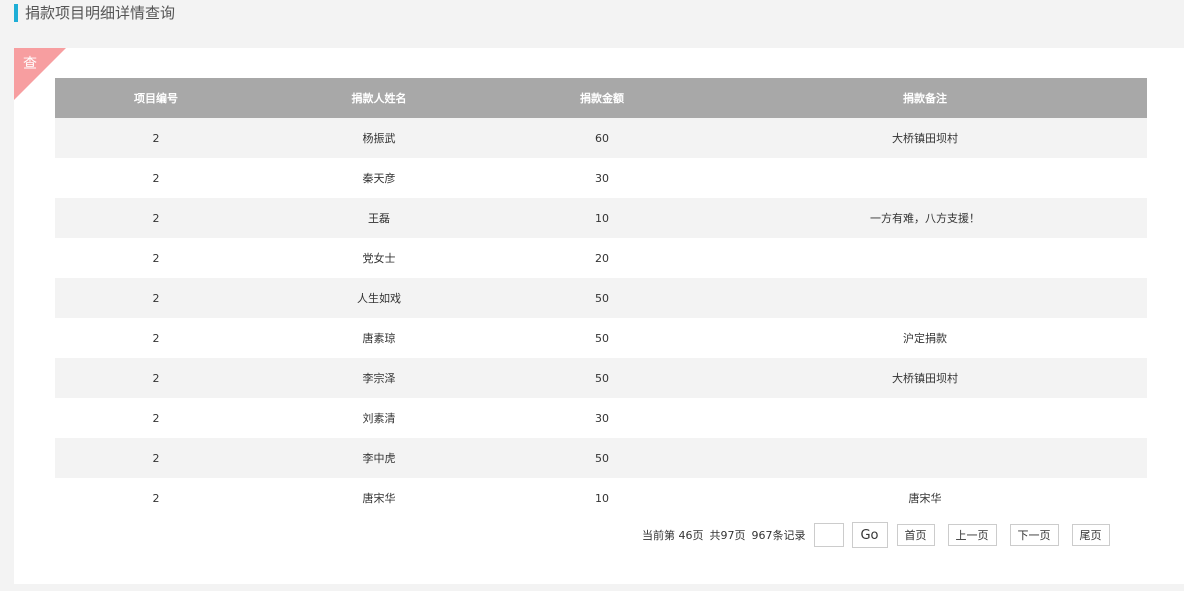 The image size is (1184, 591). I want to click on cell-donor-name: 秦天彦, so click(379, 178).